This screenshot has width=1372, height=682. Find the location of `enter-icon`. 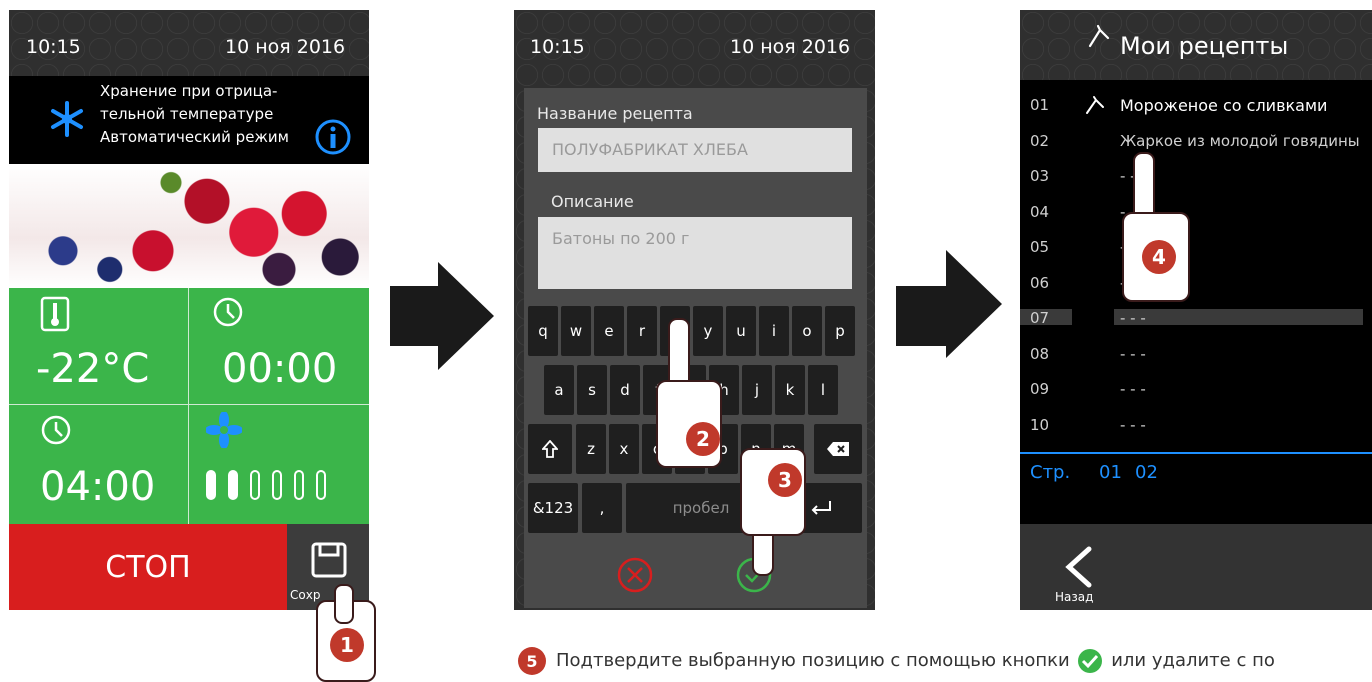

enter-icon is located at coordinates (821, 508).